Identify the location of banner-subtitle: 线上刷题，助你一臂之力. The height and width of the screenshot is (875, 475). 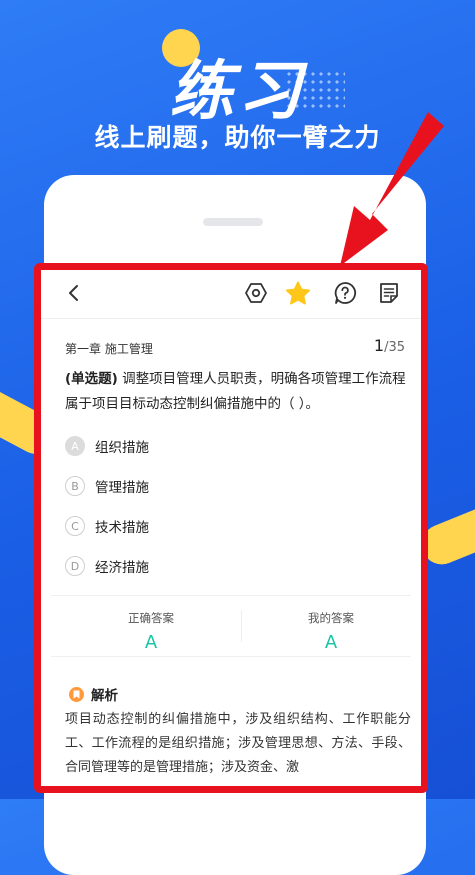
(237, 137).